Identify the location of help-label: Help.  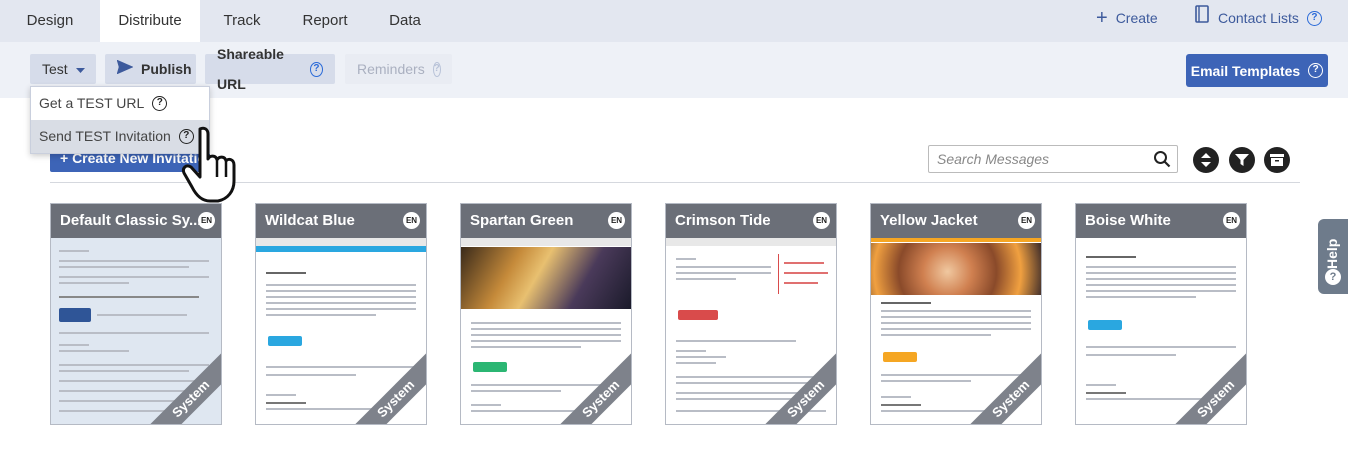
(1332, 253).